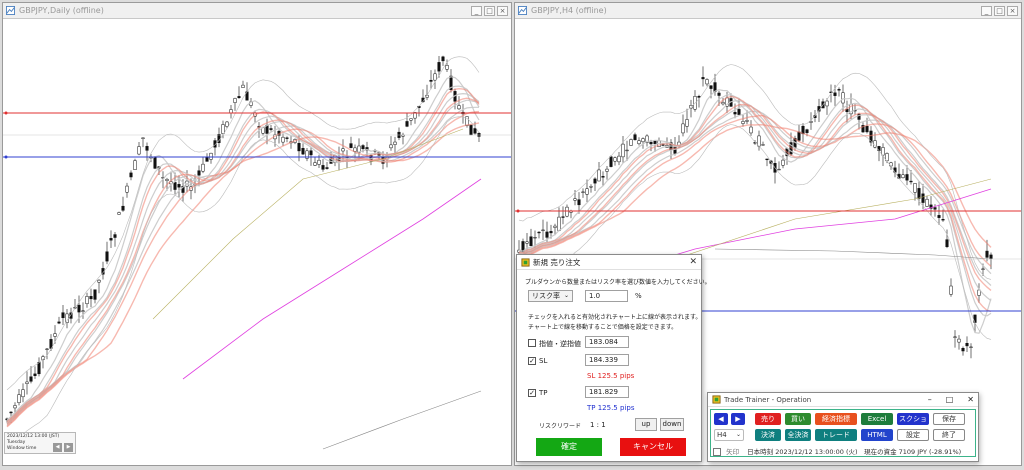 This screenshot has height=470, width=1024. I want to click on info-prev-button: ◀, so click(57, 447).